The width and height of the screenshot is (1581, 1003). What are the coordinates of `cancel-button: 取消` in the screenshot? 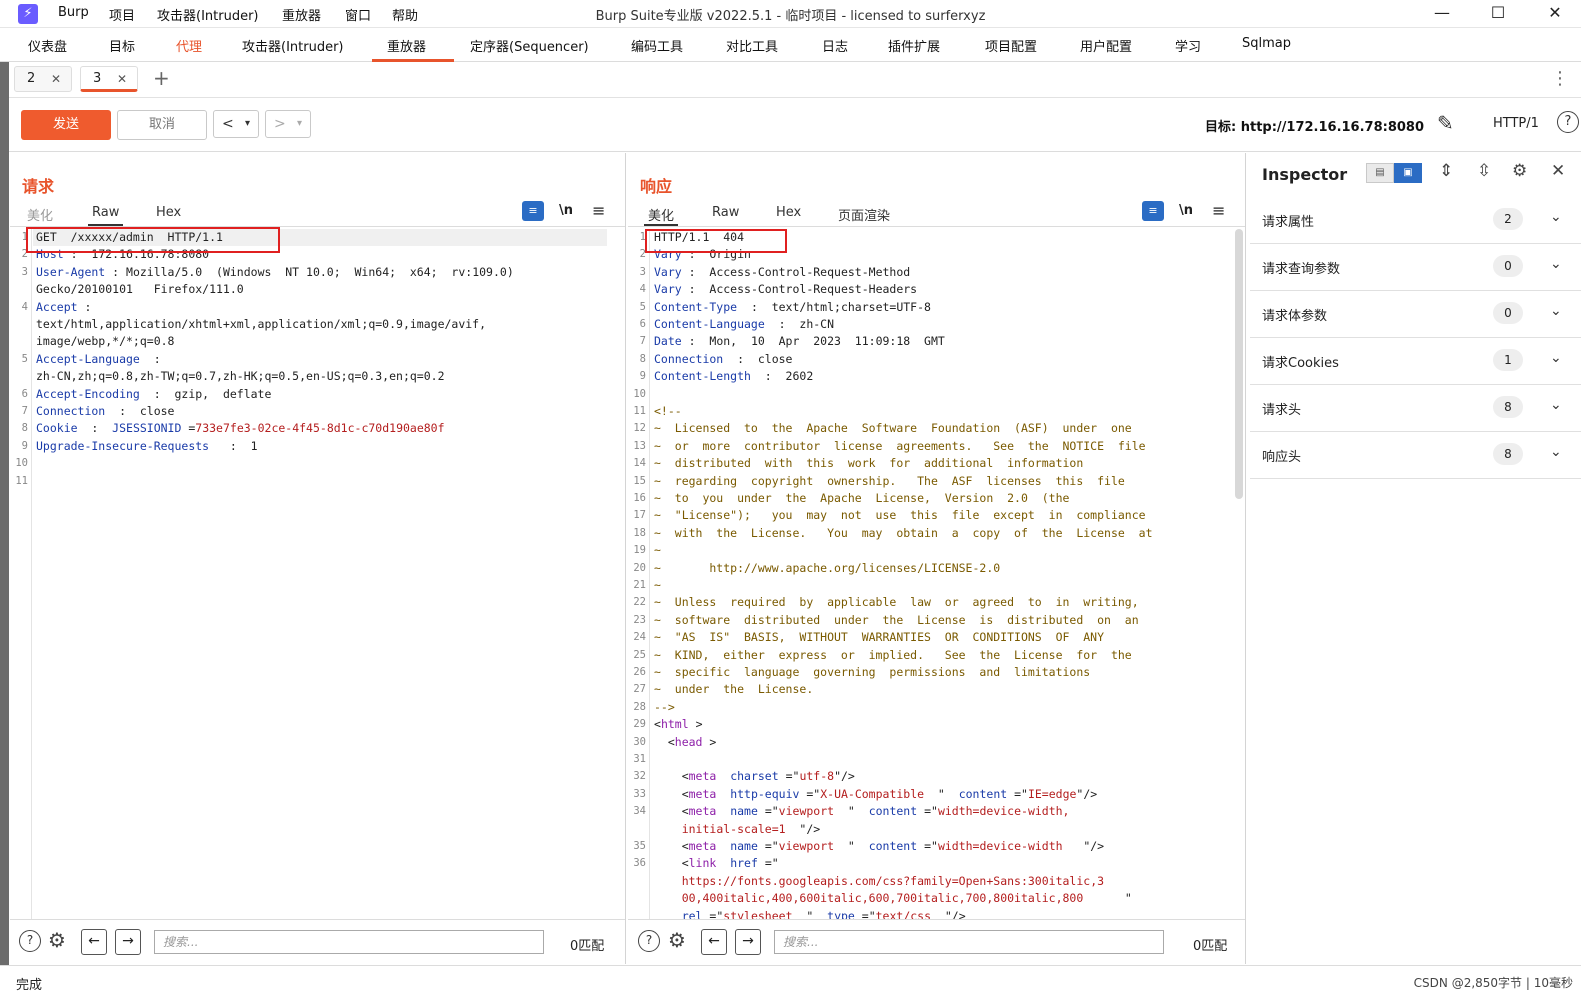 It's located at (162, 125).